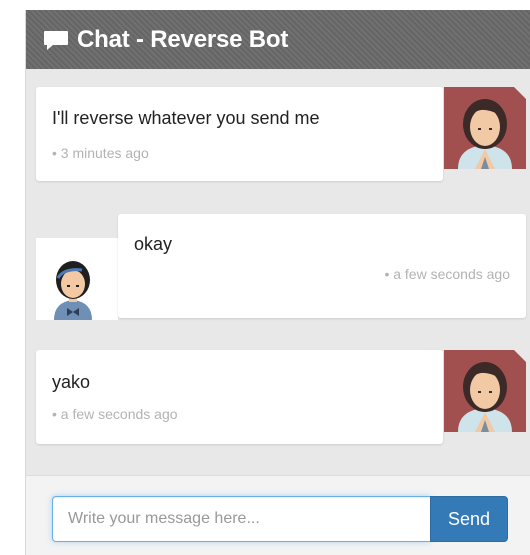 Image resolution: width=530 pixels, height=555 pixels. What do you see at coordinates (56, 40) in the screenshot?
I see `speech-bubble-icon` at bounding box center [56, 40].